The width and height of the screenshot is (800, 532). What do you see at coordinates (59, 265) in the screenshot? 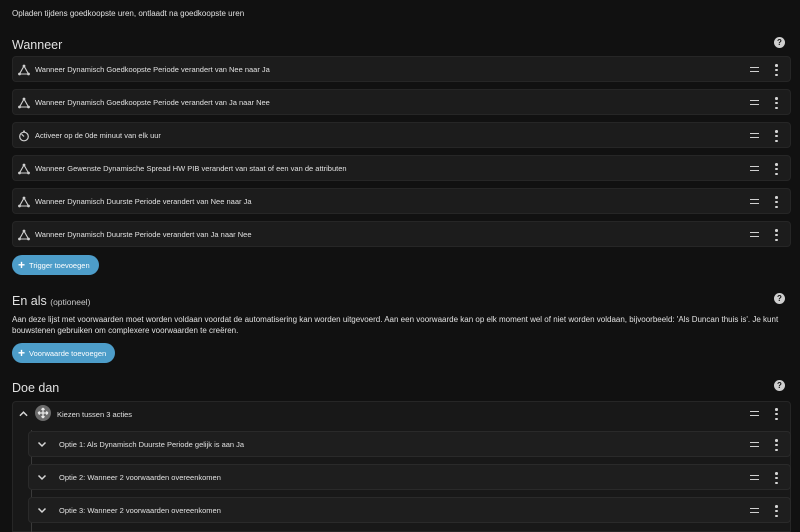
I see `add-trigger-label: Trigger toevoegen` at bounding box center [59, 265].